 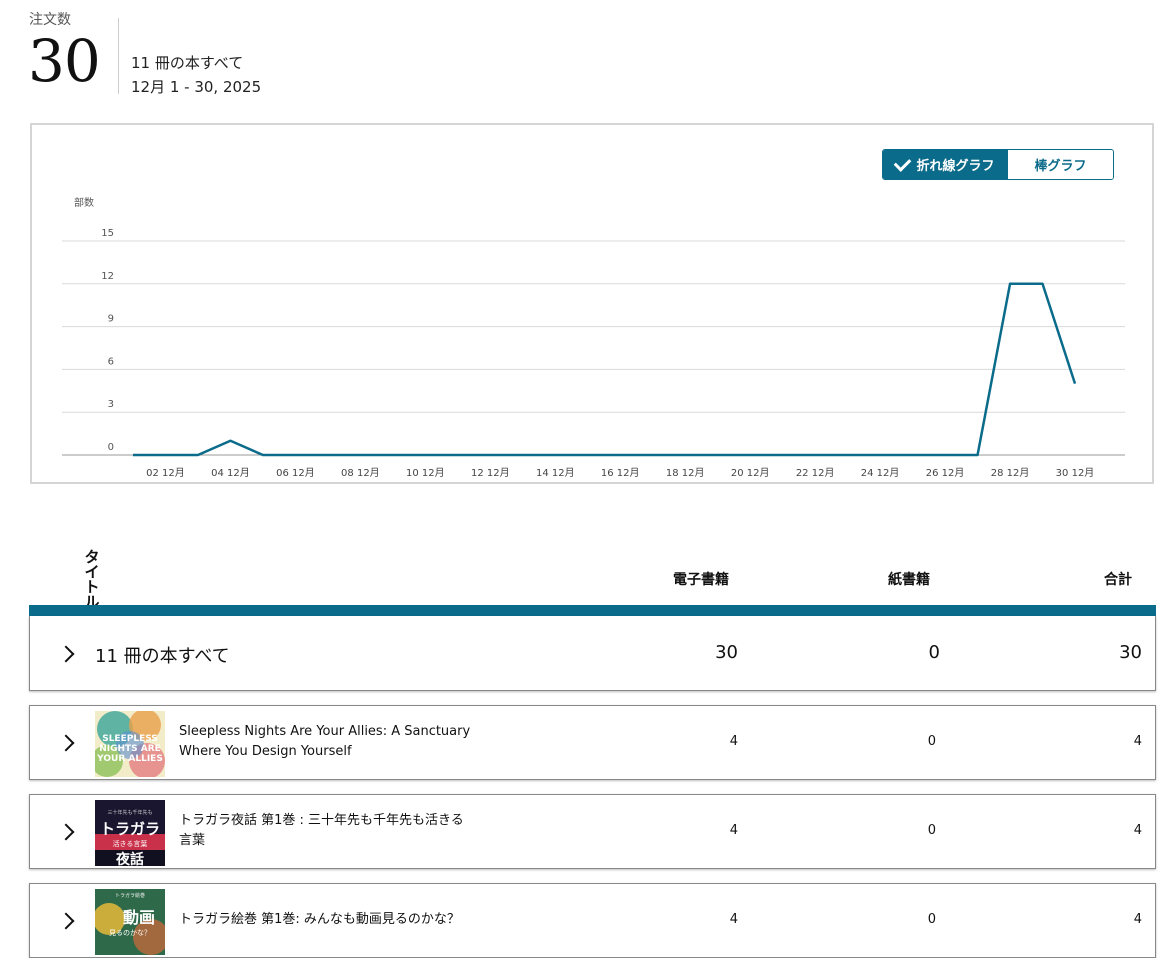 I want to click on summary-scope: 11 冊の本すべて, so click(x=187, y=63).